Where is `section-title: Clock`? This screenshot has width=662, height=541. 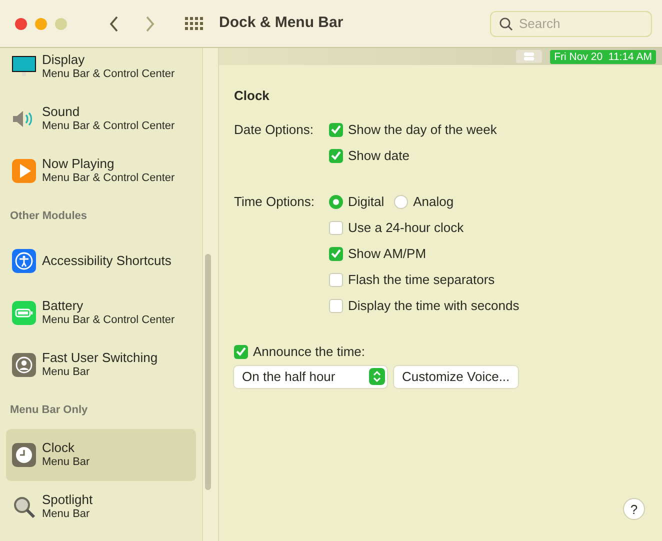
section-title: Clock is located at coordinates (252, 96).